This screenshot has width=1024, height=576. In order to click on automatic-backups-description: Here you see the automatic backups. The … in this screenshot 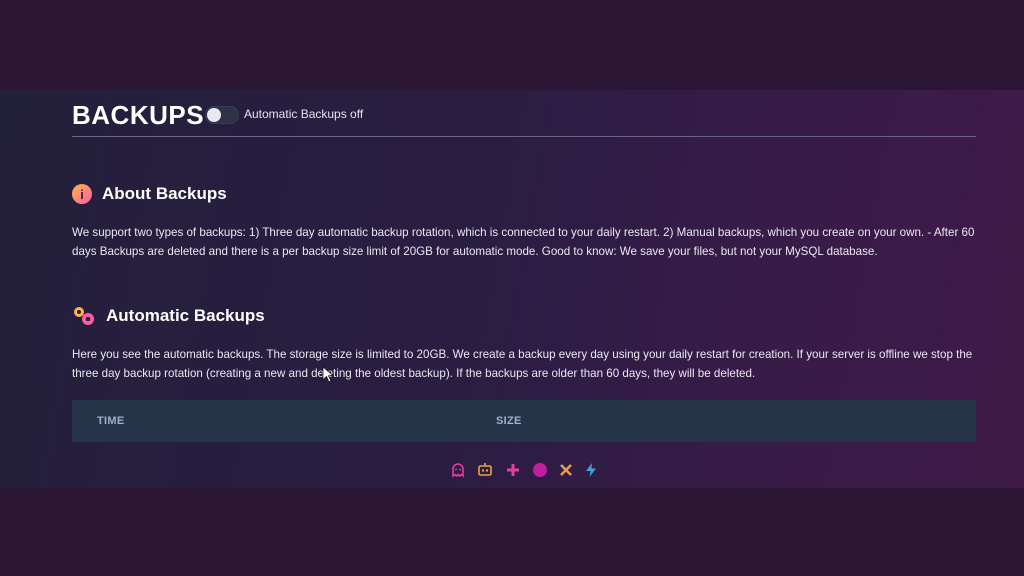, I will do `click(522, 364)`.